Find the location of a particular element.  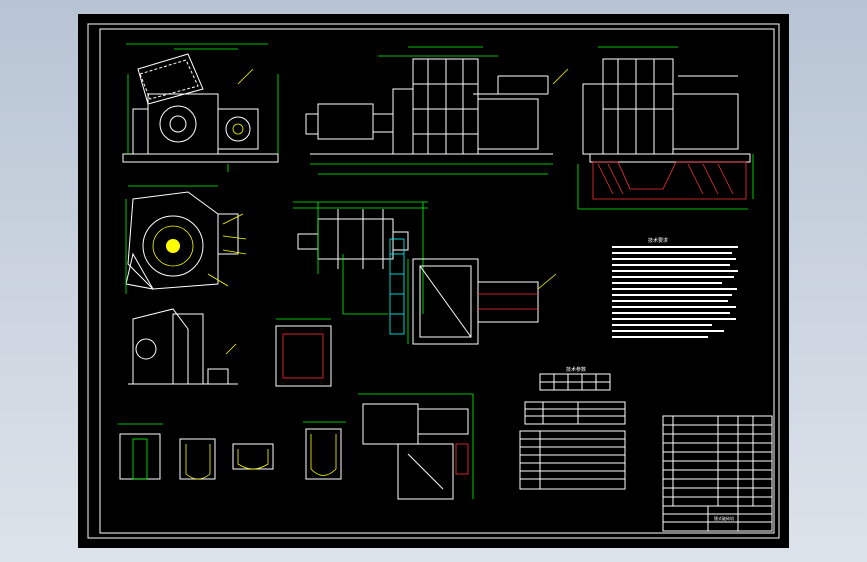

crusher-side-view is located at coordinates (200, 107).